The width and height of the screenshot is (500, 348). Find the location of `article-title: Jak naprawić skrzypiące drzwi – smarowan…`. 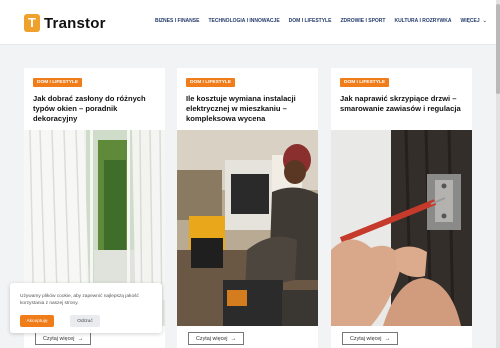

article-title: Jak naprawić skrzypiące drzwi – smarowan… is located at coordinates (404, 104).